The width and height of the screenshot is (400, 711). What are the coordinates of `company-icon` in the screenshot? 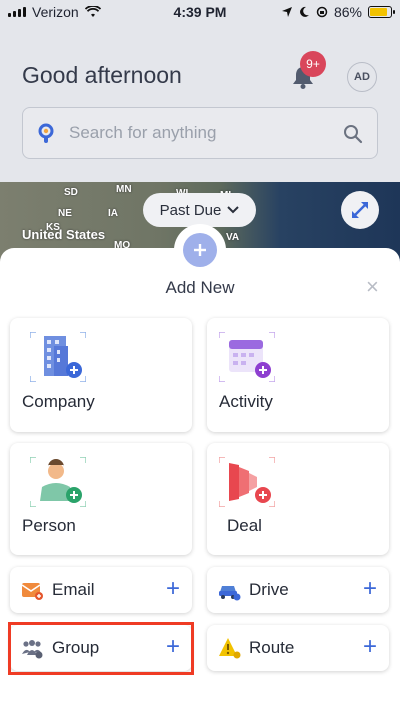 It's located at (58, 357).